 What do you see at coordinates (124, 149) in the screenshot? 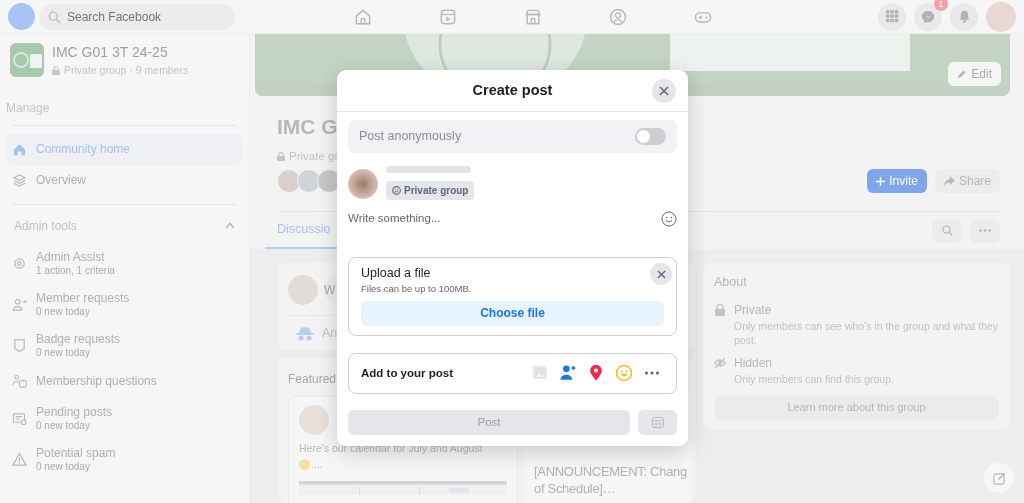
I see `sidebar-item: Community home` at bounding box center [124, 149].